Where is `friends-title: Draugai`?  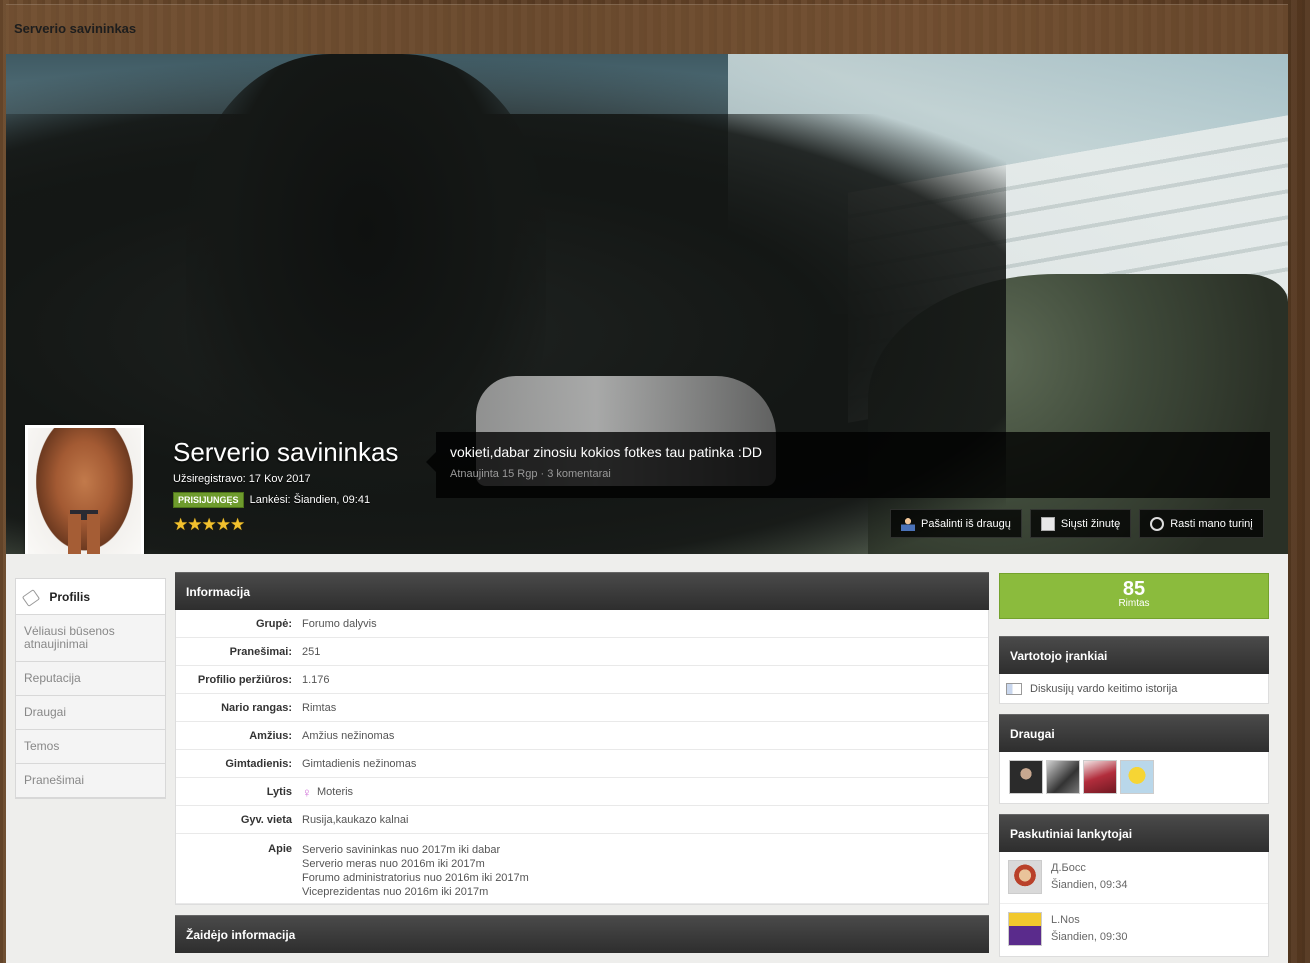 friends-title: Draugai is located at coordinates (1134, 733).